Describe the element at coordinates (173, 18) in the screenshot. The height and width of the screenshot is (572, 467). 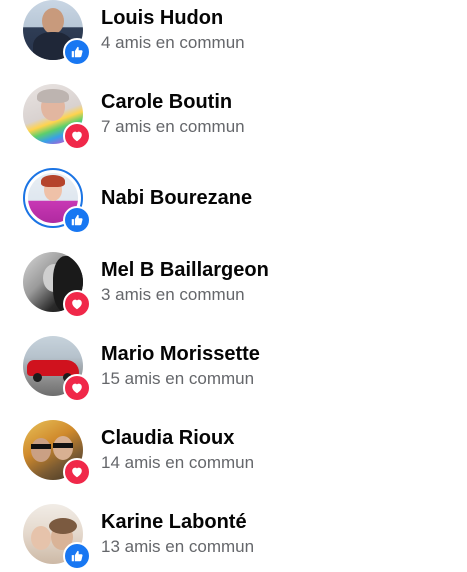
I see `person-name: Louis Hudon` at that location.